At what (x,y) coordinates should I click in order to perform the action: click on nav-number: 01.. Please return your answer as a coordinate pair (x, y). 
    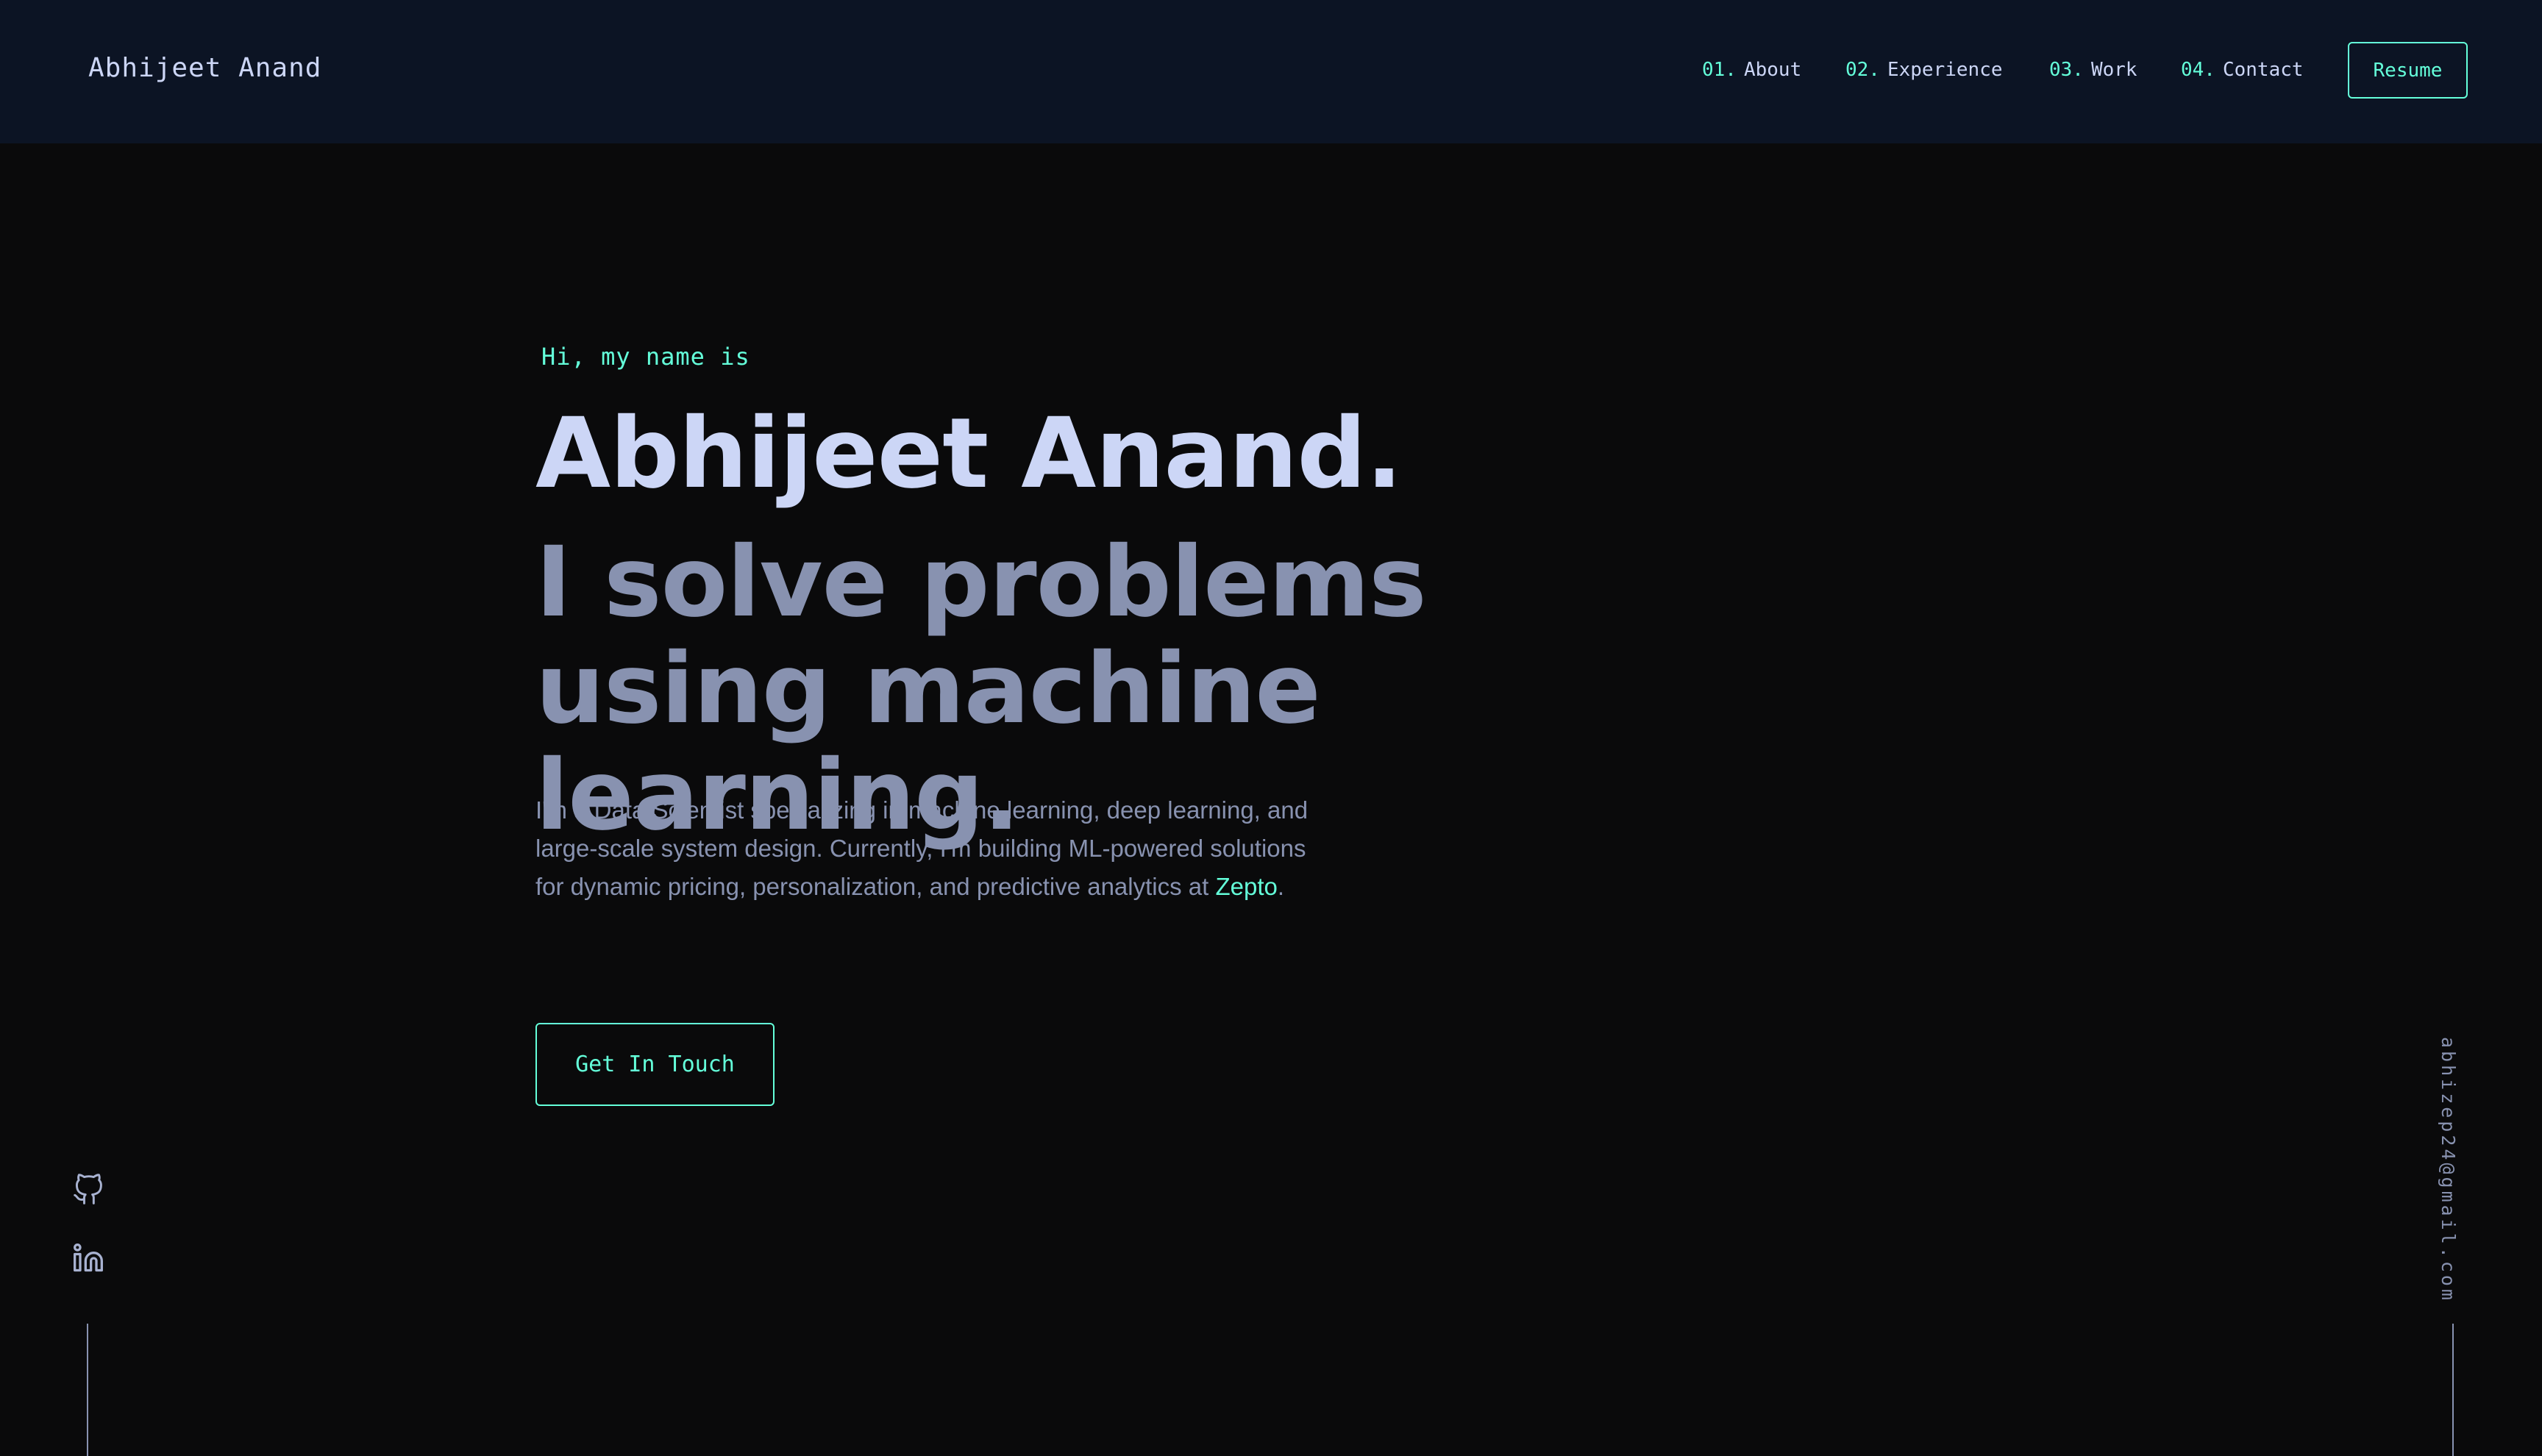
    Looking at the image, I should click on (1720, 70).